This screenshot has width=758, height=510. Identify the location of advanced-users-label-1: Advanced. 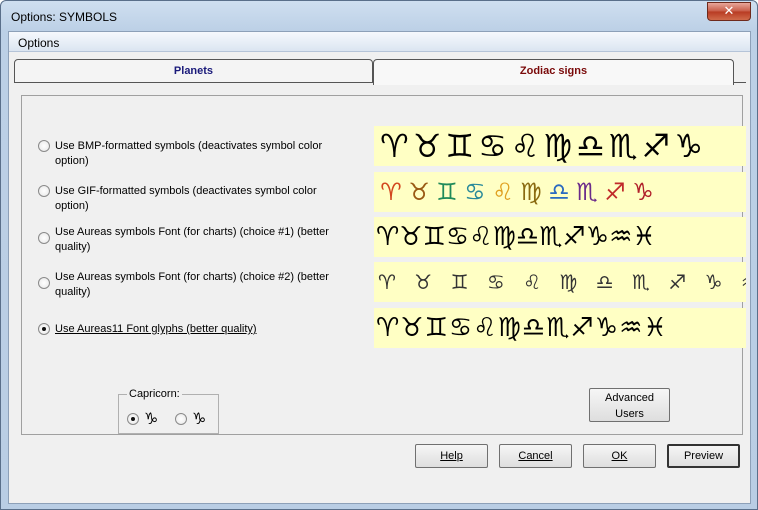
(629, 398).